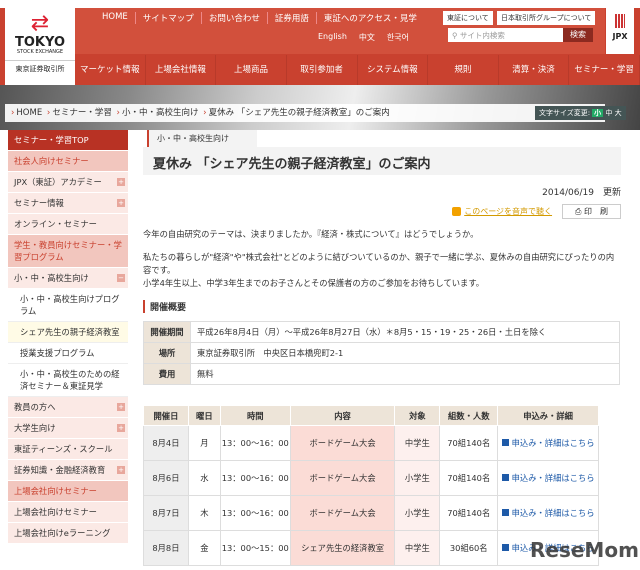  Describe the element at coordinates (68, 182) in the screenshot. I see `sidebar-item: JPX（東証）アカデミー +` at that location.